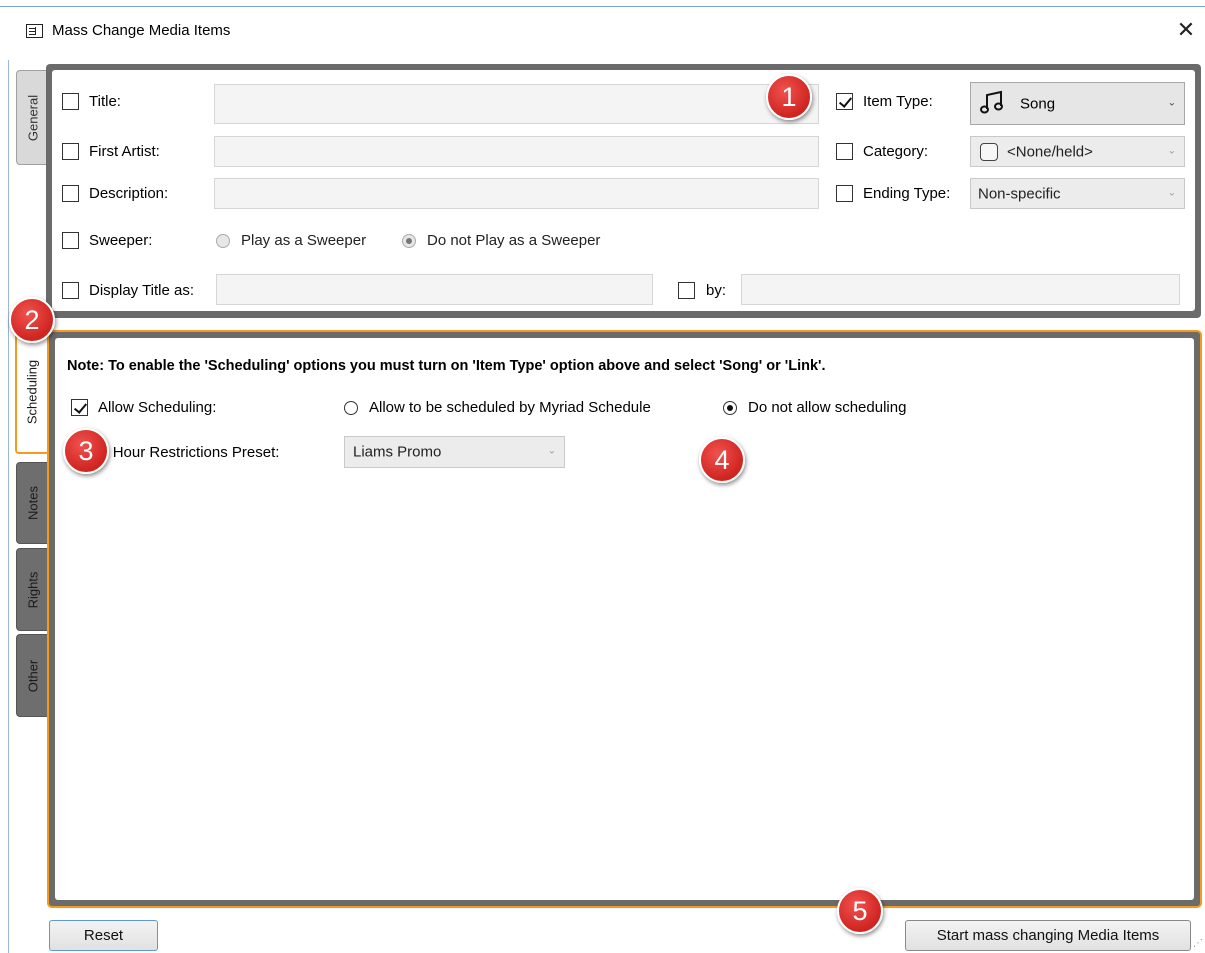 This screenshot has width=1205, height=953. I want to click on tab-scheduling-label: Scheduling, so click(32, 392).